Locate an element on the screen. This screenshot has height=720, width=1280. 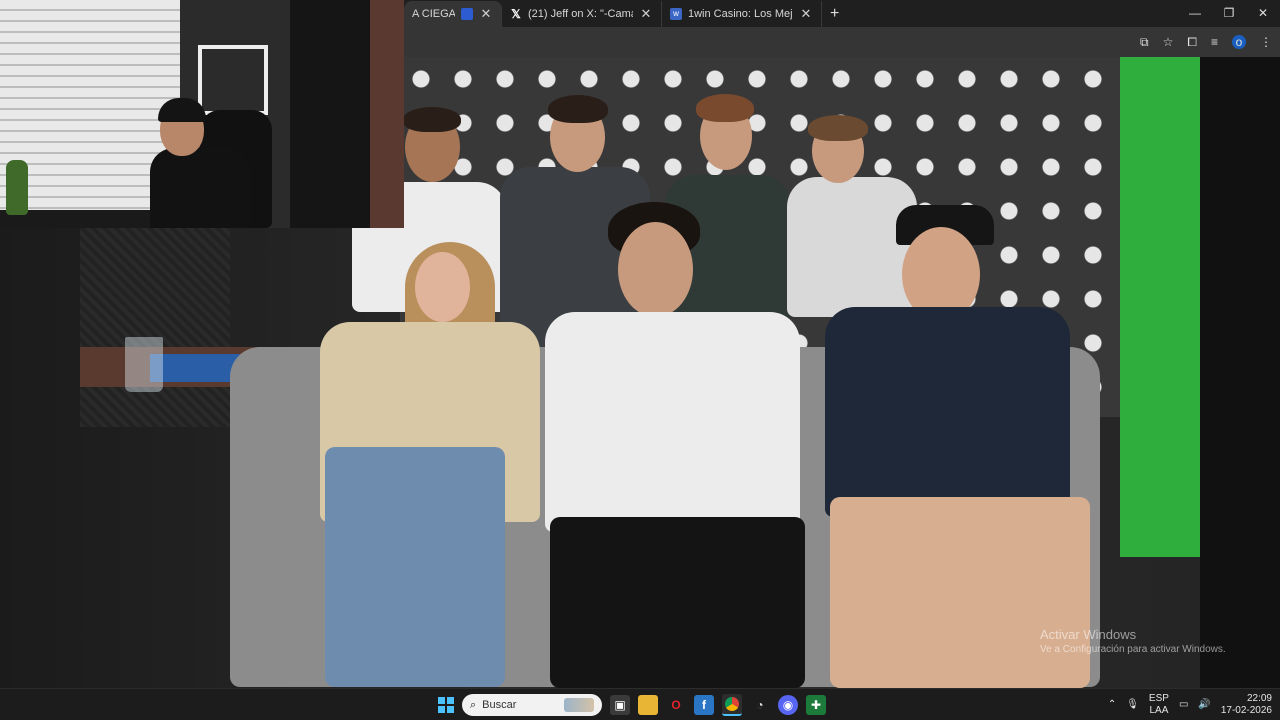
toolbar-icons: ⧉ ☆ ⧠ ≡ o ⋮ is located at coordinates (1206, 42).